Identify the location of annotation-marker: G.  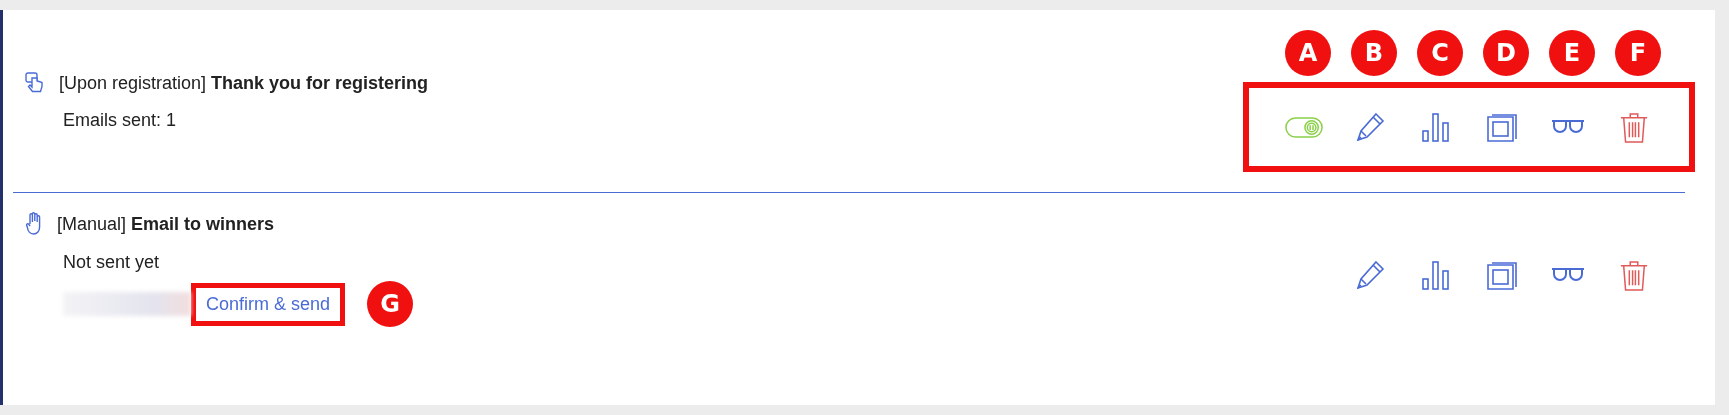
(390, 304).